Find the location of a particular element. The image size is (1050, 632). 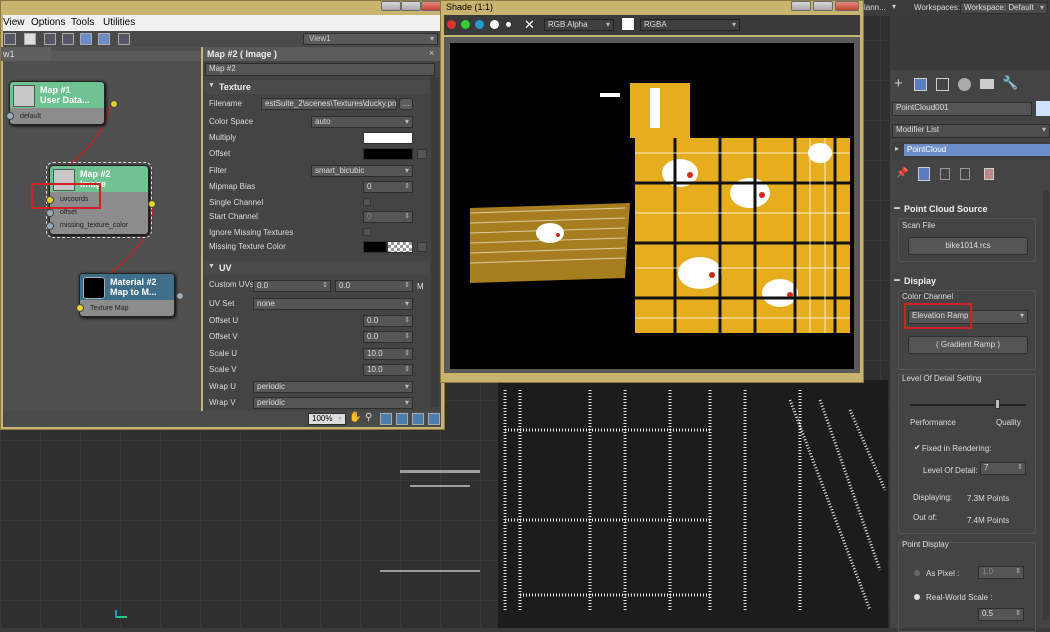

layout-children-icon is located at coordinates (104, 39).